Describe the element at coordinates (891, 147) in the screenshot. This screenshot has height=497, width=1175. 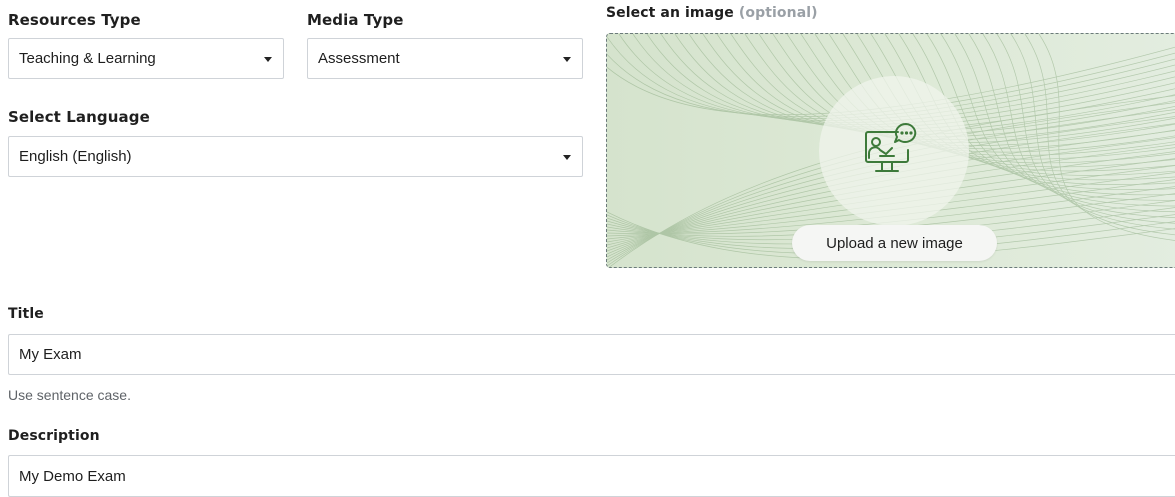
I see `teacher-presentation-icon` at that location.